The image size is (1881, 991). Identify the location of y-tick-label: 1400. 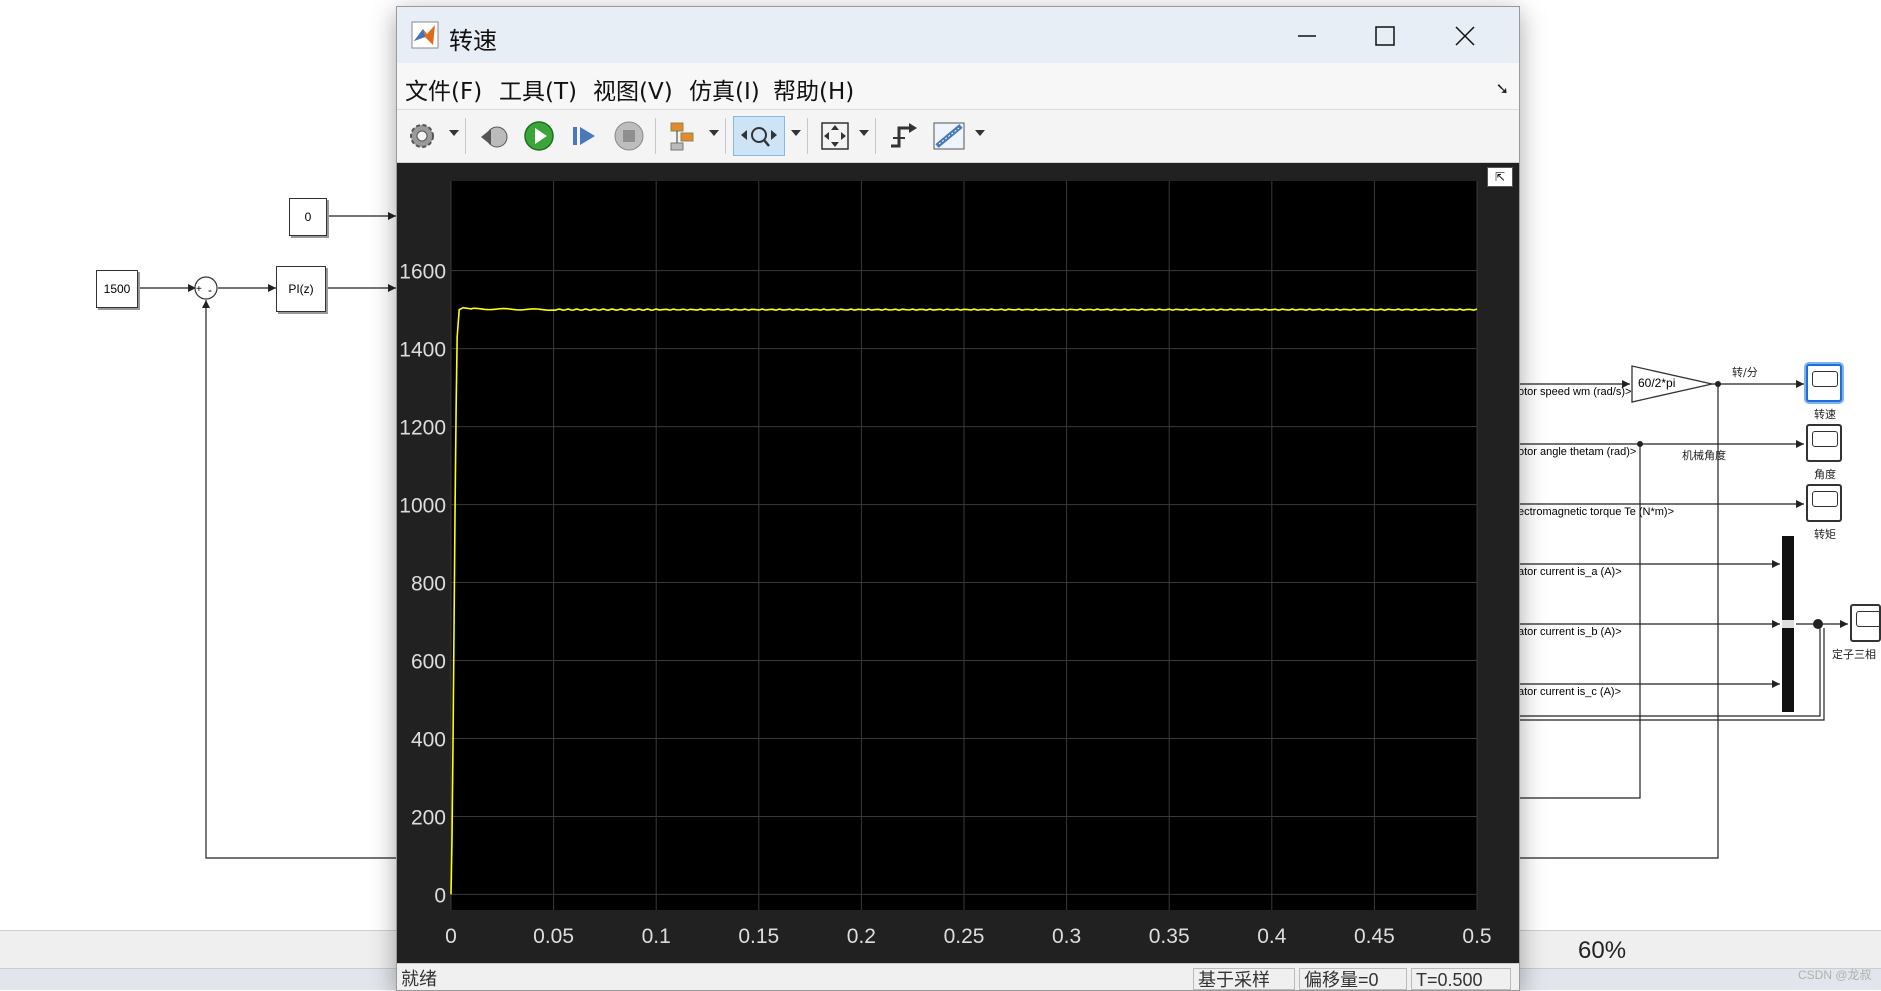
(422, 350).